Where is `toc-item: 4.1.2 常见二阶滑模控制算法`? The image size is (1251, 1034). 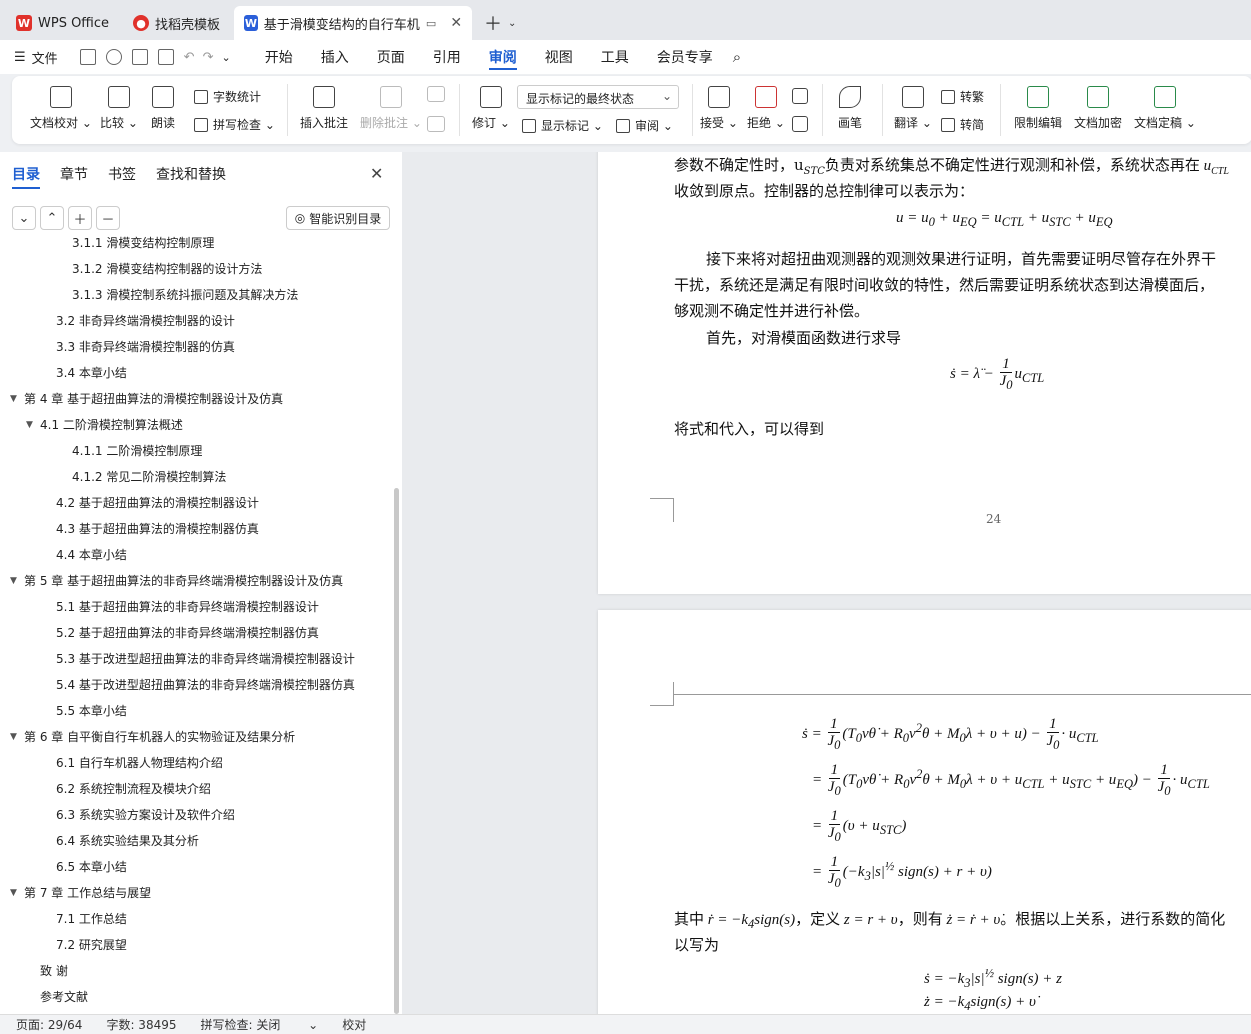 toc-item: 4.1.2 常见二阶滑模控制算法 is located at coordinates (149, 476).